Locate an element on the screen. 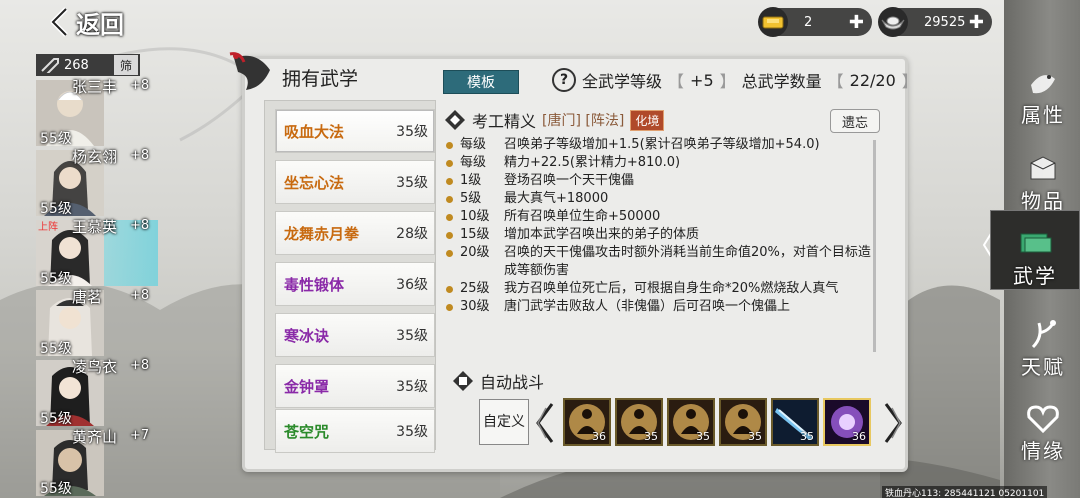 The image size is (1080, 498). detail-line: 每级 精力+22.5(累计精力+810.0) is located at coordinates (660, 163).